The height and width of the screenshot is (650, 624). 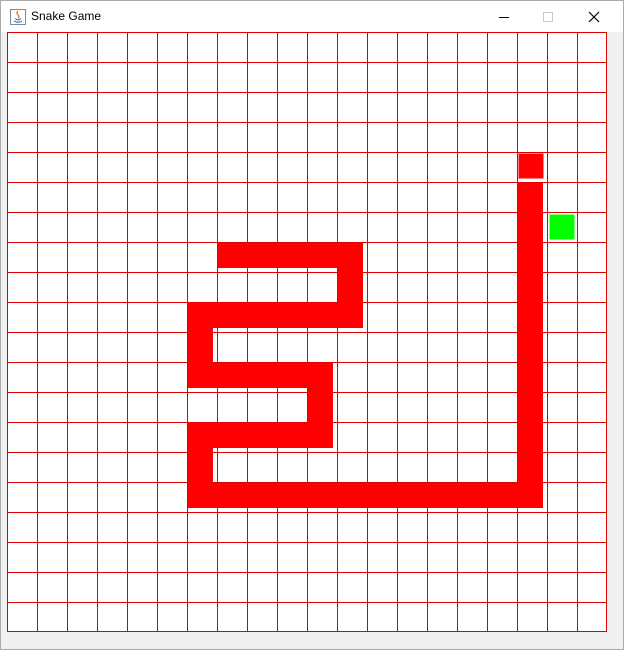 I want to click on title-bar: Snake Game, so click(x=312, y=16).